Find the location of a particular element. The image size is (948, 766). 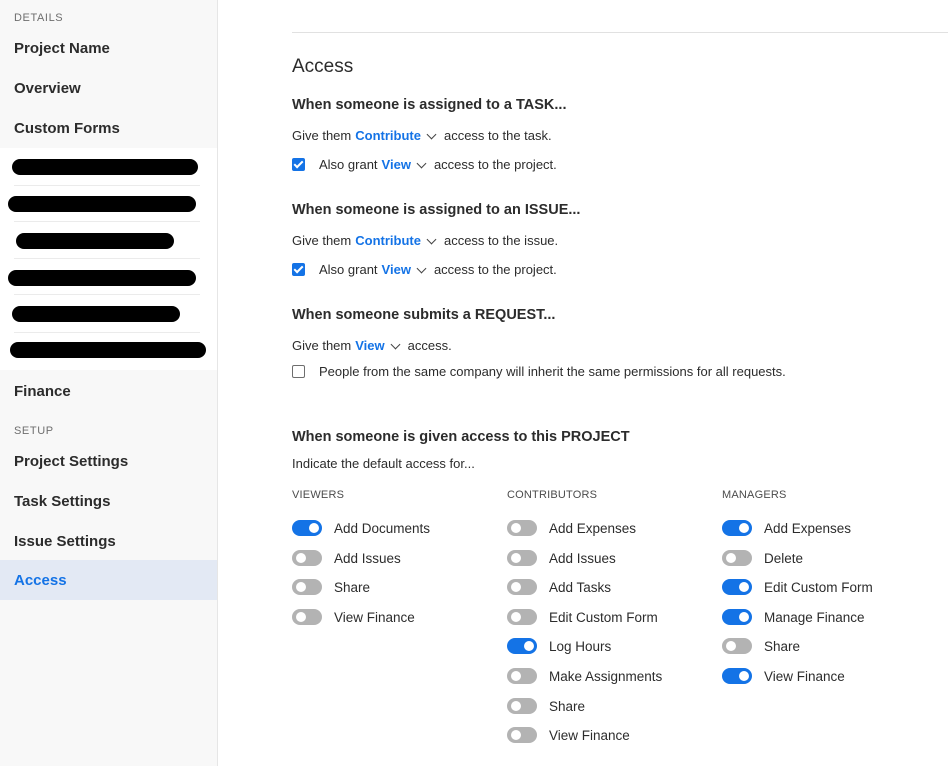

request-access-level-dropdown: View is located at coordinates (369, 345).